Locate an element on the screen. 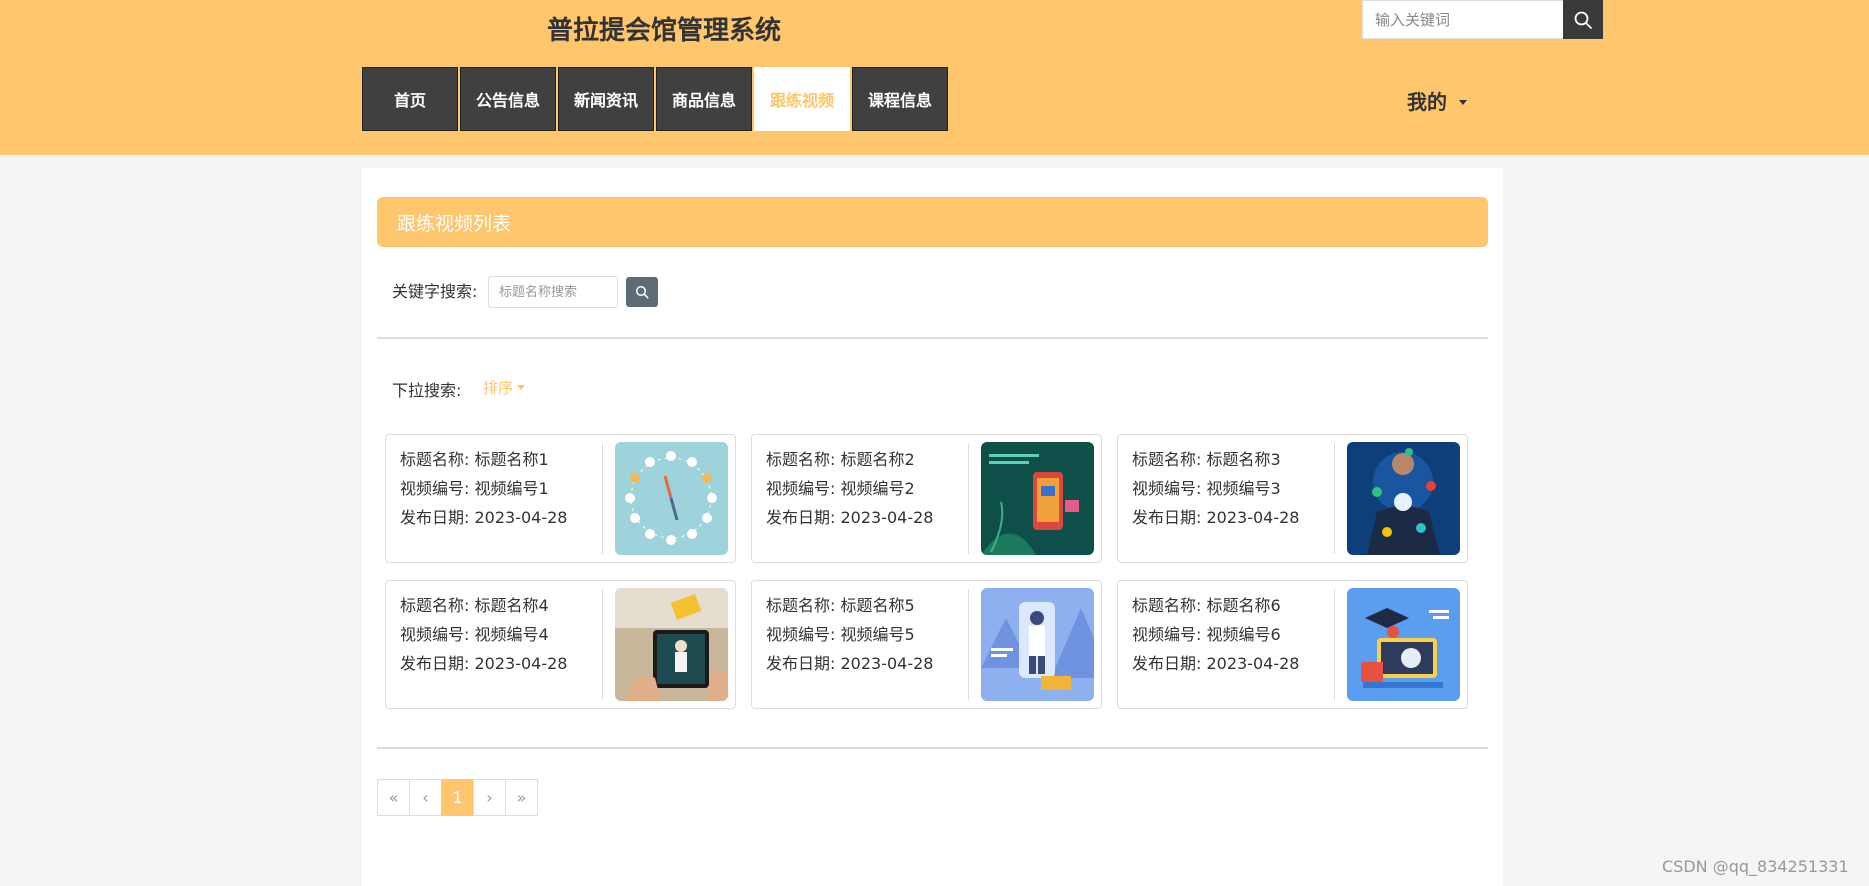 The image size is (1869, 886). dropdown-search-label: 下拉搜索: is located at coordinates (427, 390).